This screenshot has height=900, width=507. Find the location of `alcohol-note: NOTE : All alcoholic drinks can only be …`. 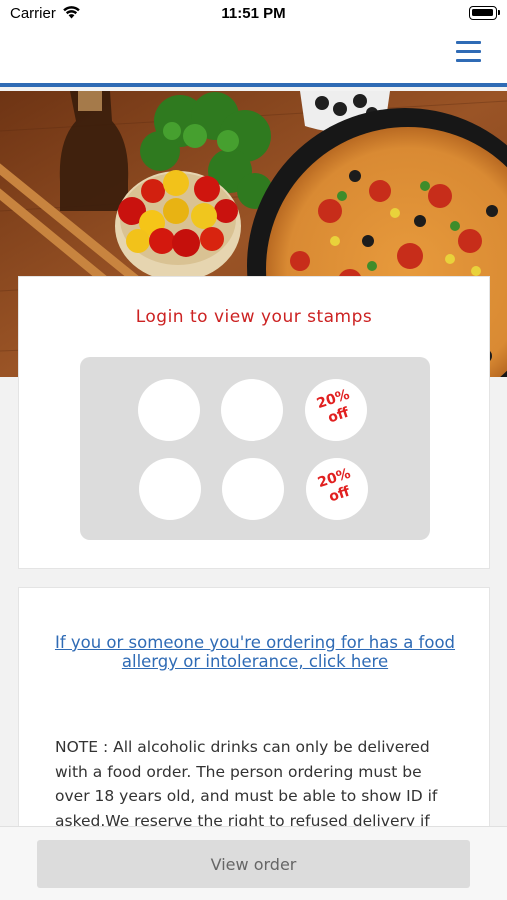

alcohol-note: NOTE : All alcoholic drinks can only be … is located at coordinates (246, 784).